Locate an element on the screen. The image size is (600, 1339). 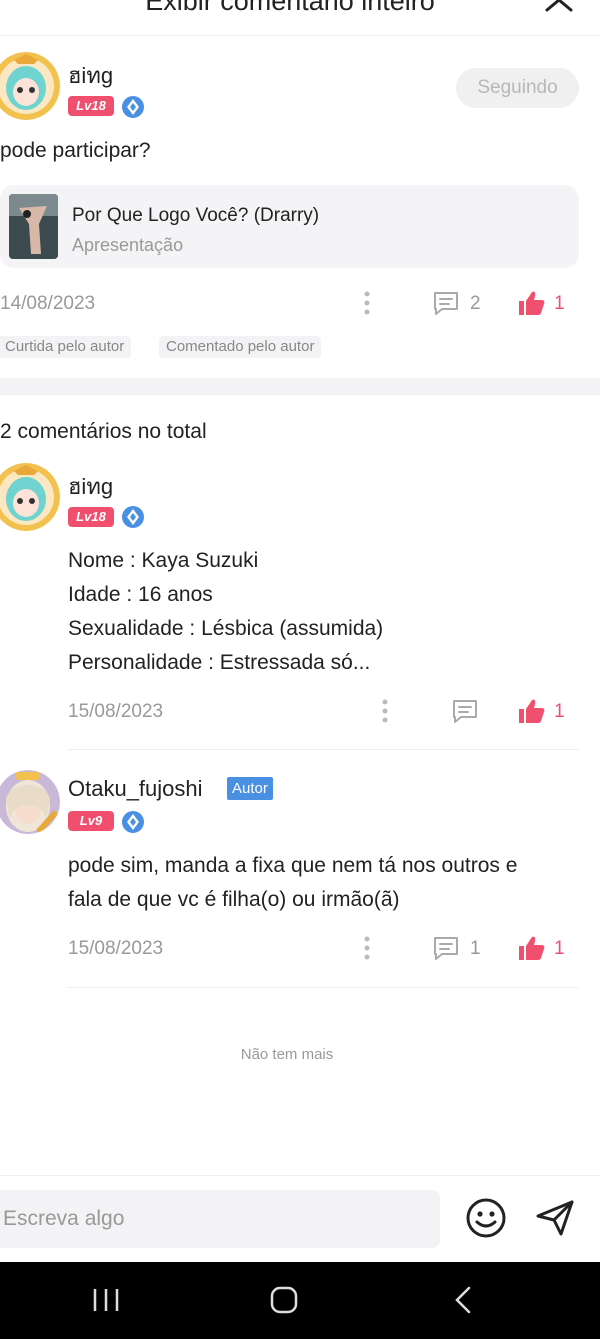
level-badge: Lv9 is located at coordinates (91, 821).